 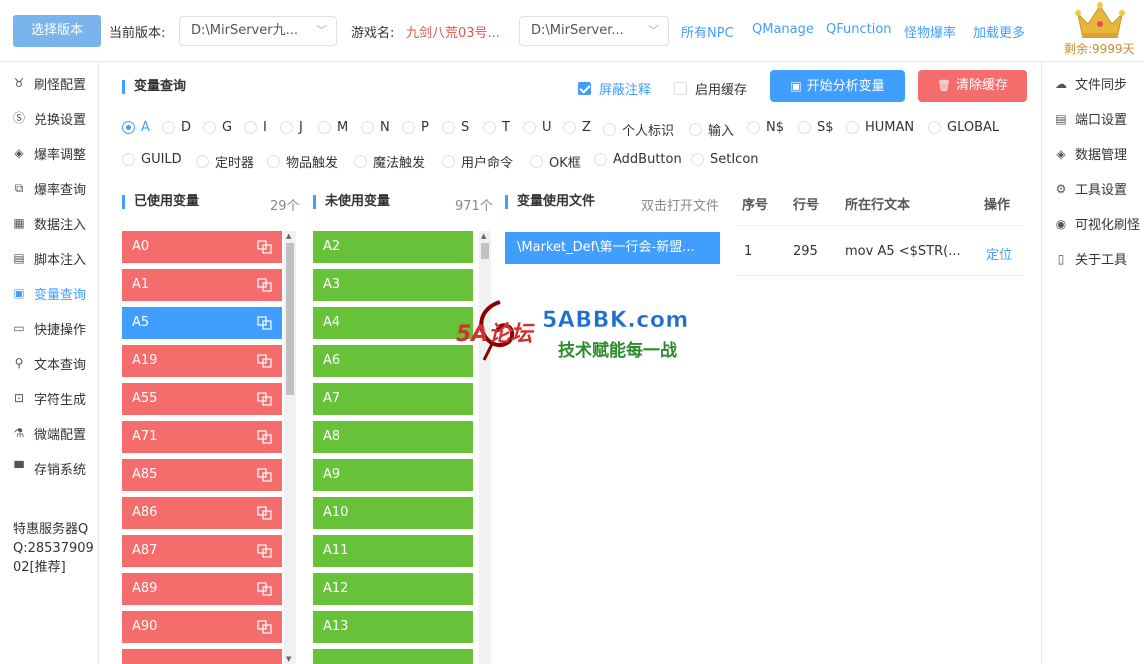 I want to click on list-item: A12, so click(x=393, y=589).